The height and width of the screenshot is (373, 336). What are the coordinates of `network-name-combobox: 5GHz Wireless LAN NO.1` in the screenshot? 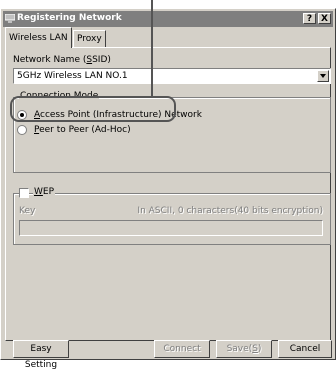 It's located at (172, 76).